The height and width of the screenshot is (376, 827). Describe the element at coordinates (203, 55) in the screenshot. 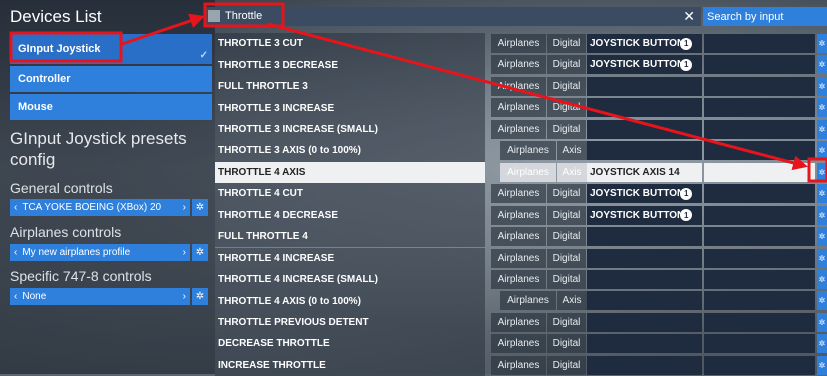

I see `check-icon: ✓` at that location.